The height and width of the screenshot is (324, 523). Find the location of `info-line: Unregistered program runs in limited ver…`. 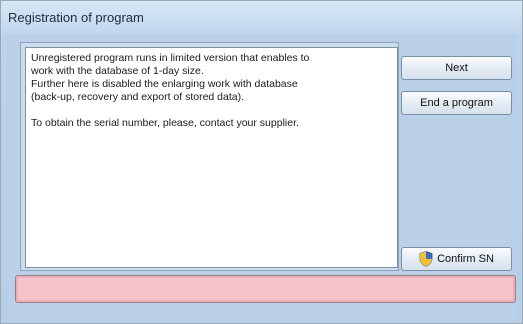

info-line: Unregistered program runs in limited ver… is located at coordinates (170, 58).